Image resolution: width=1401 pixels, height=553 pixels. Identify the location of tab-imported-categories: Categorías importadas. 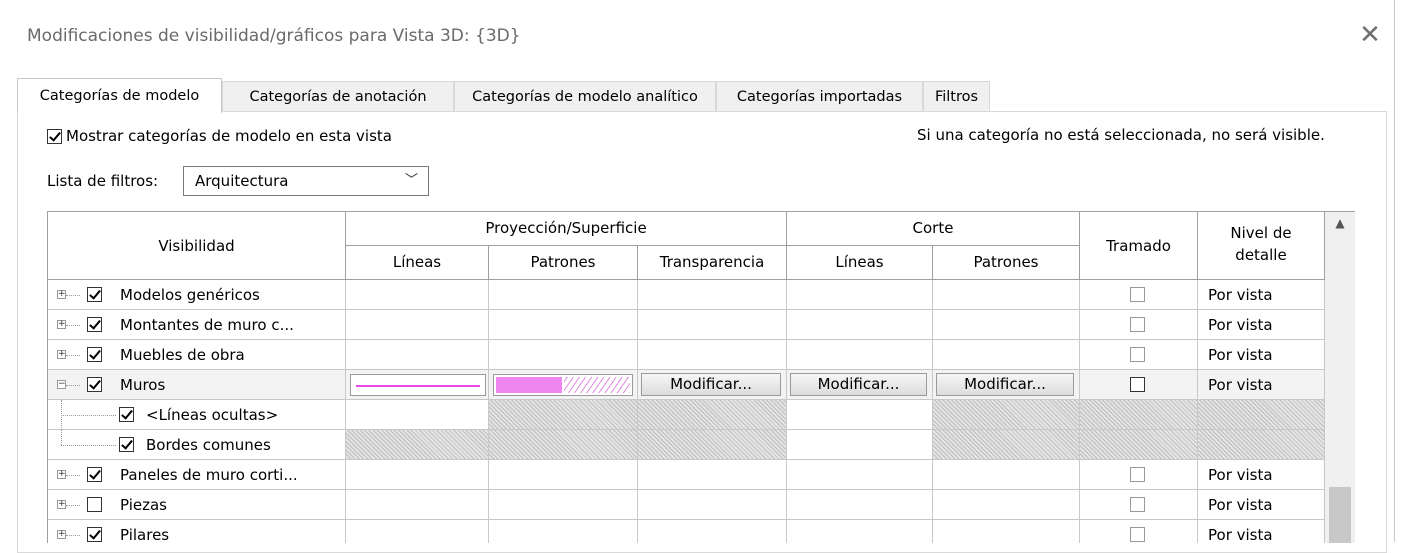
(819, 96).